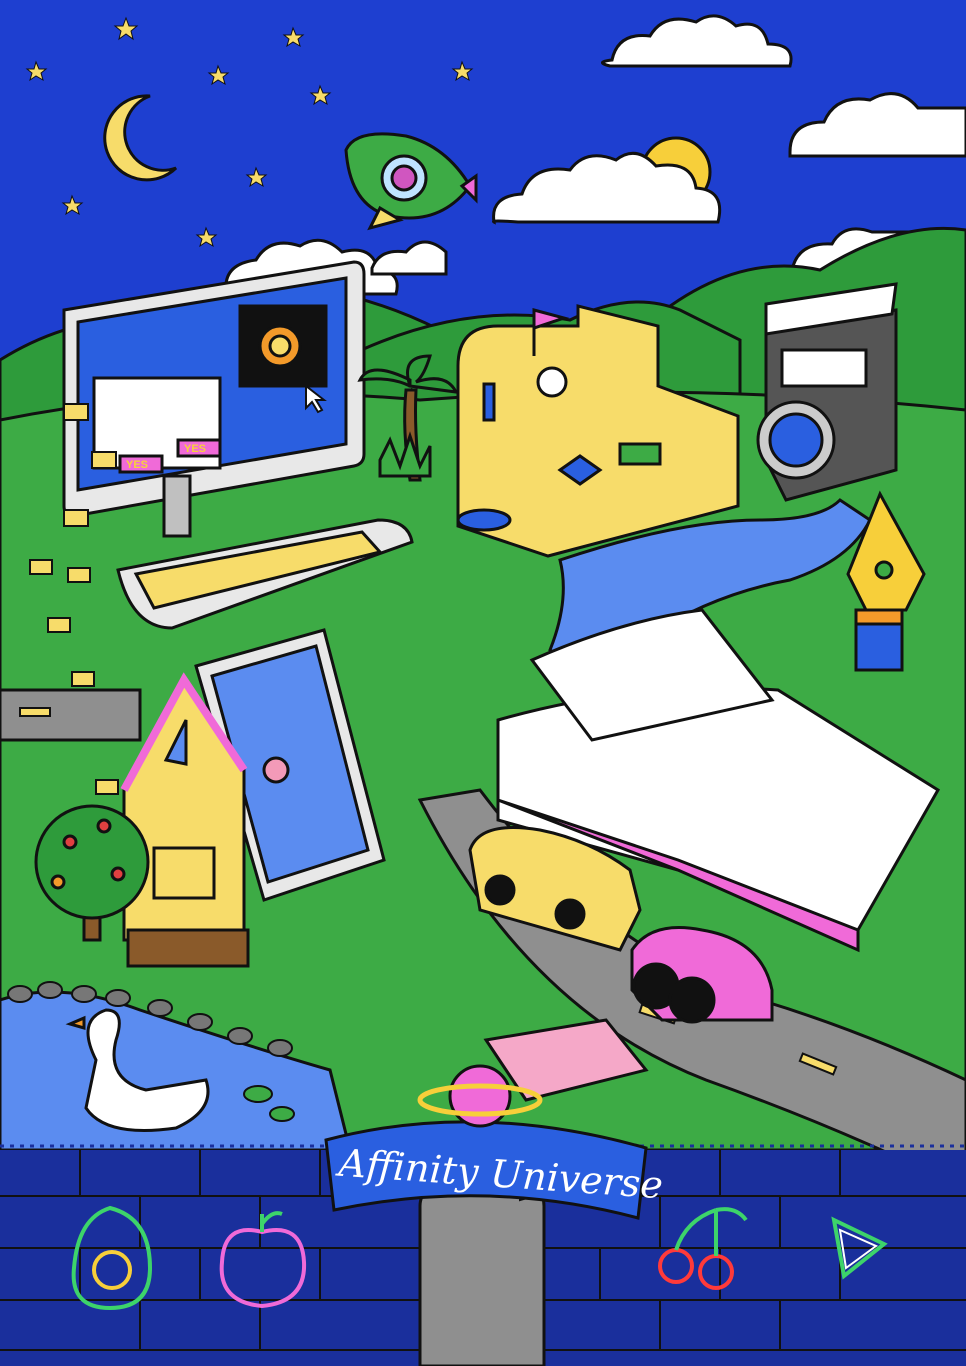 This screenshot has height=1366, width=966. What do you see at coordinates (480, 1096) in the screenshot?
I see `planet-icon` at bounding box center [480, 1096].